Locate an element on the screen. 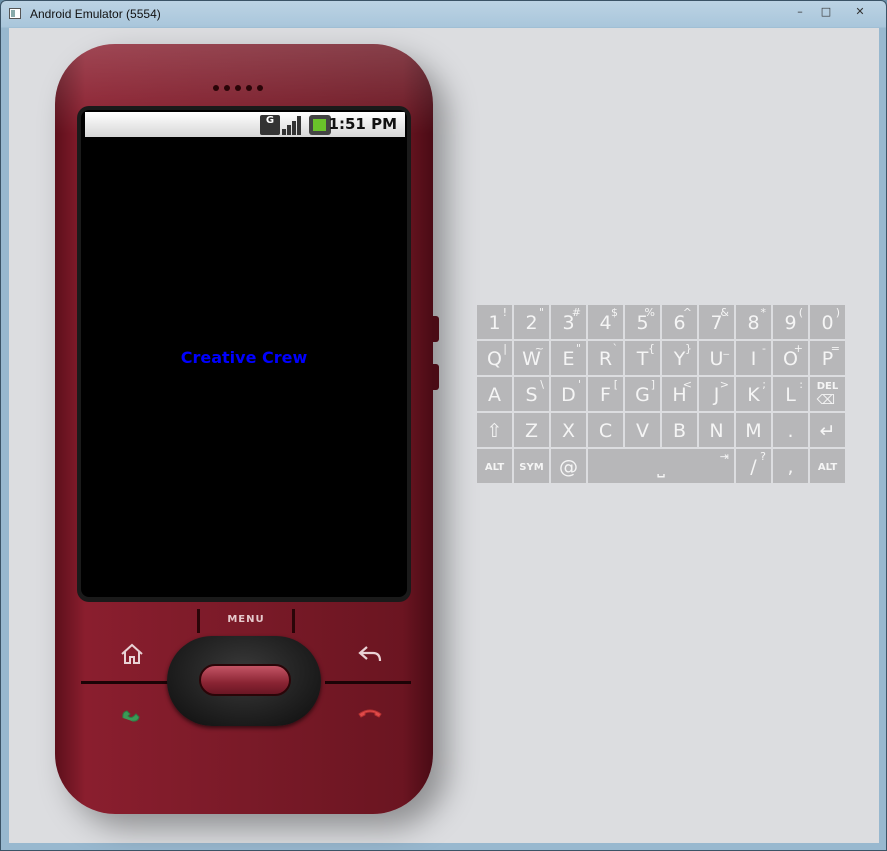 The height and width of the screenshot is (851, 887). end-call-button is located at coordinates (370, 713).